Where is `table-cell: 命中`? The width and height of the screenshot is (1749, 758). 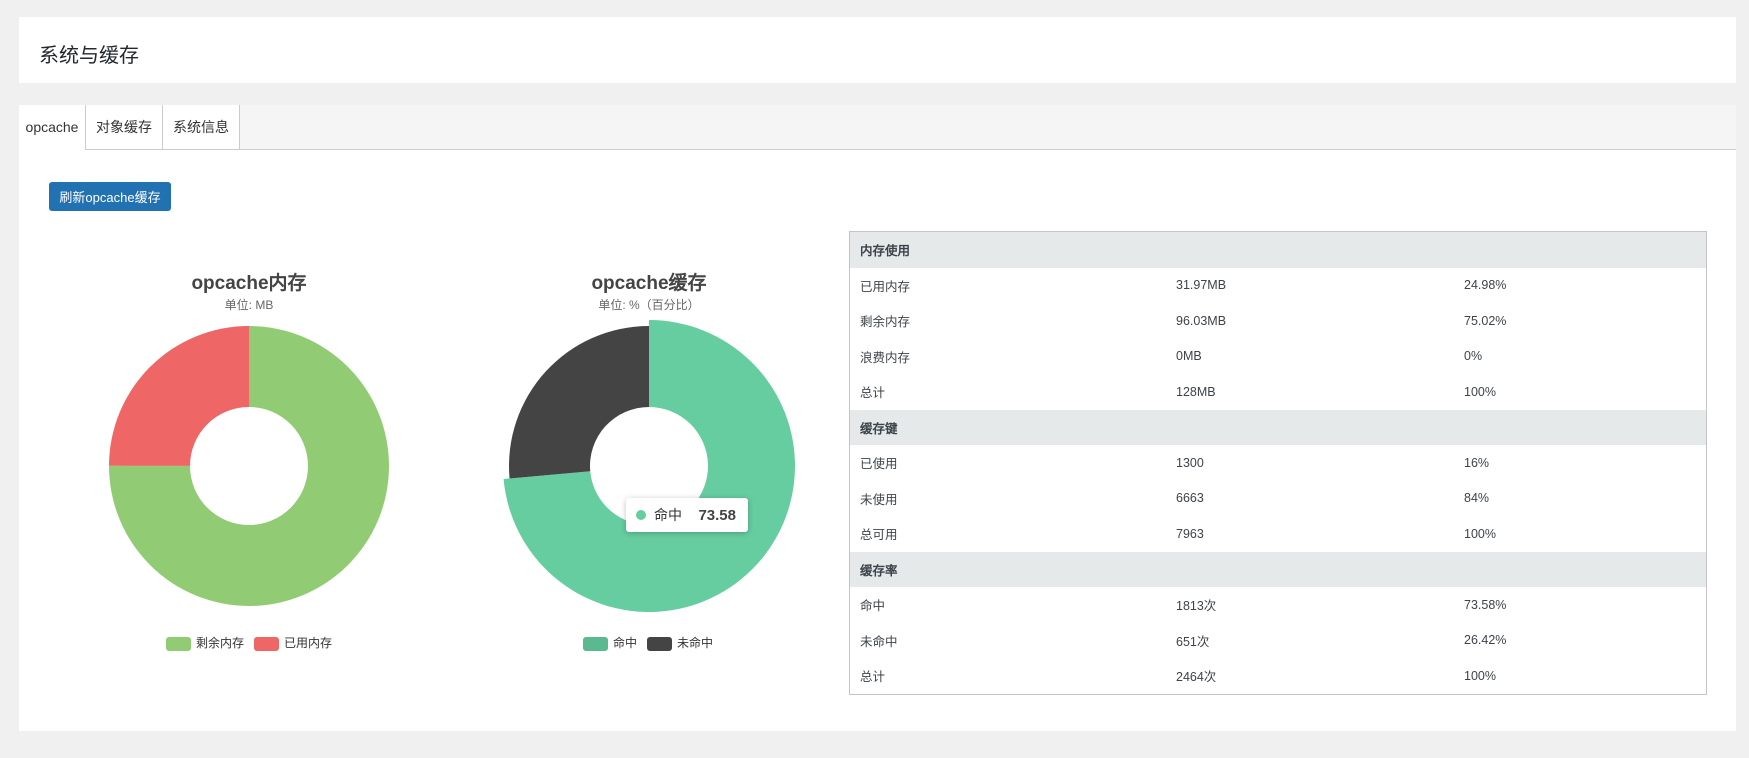
table-cell: 命中 is located at coordinates (873, 606).